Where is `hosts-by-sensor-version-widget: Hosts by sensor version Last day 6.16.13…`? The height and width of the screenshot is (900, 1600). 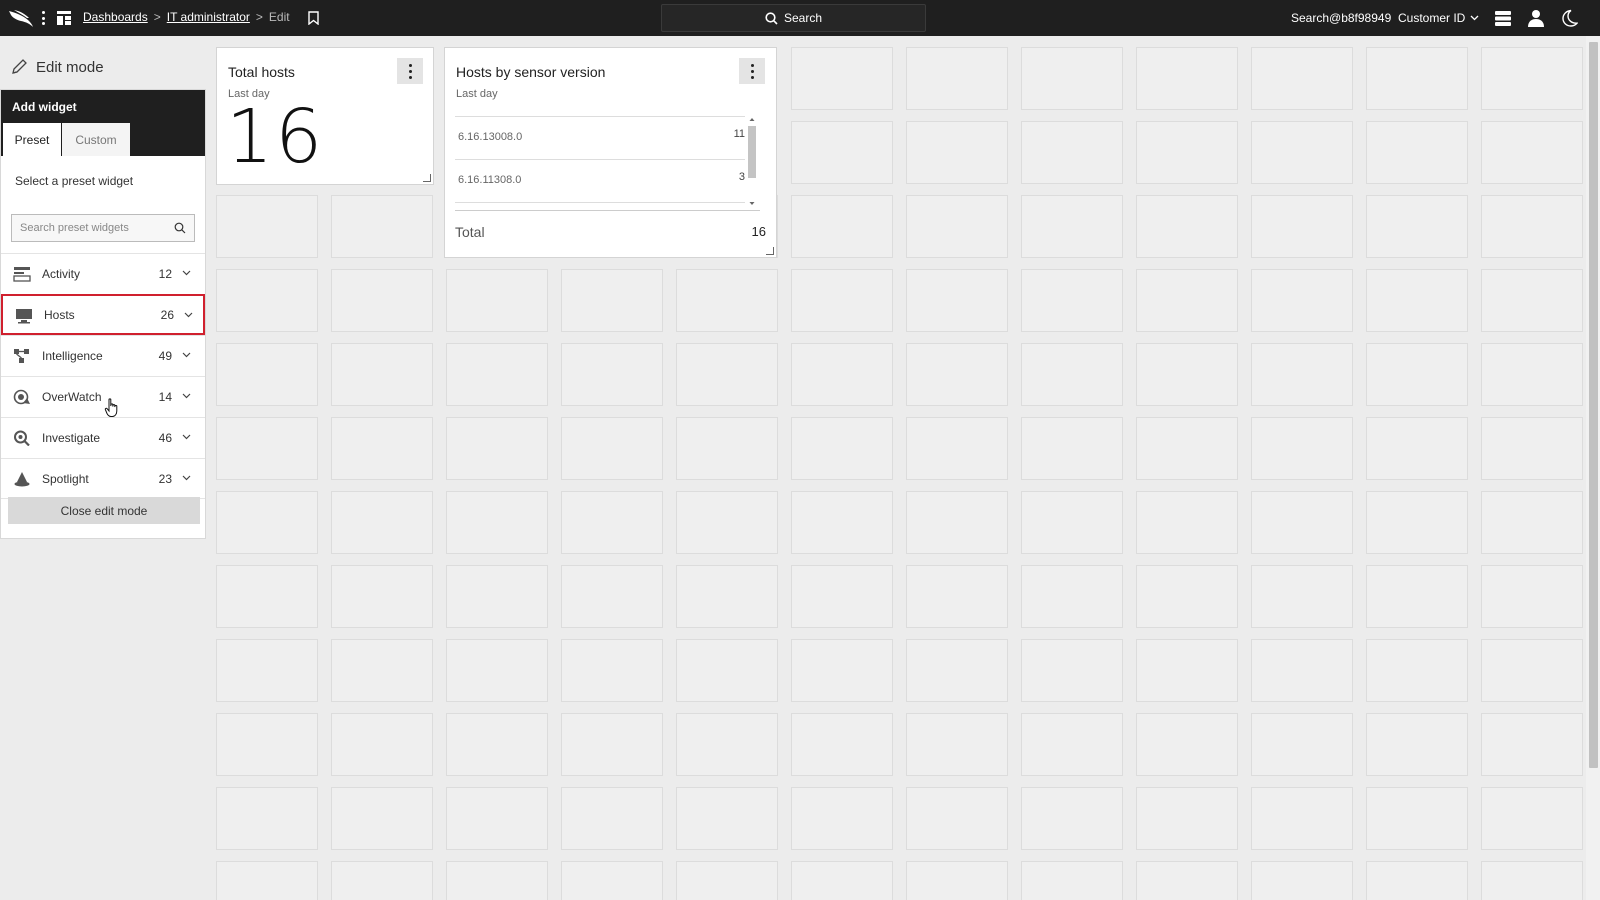 hosts-by-sensor-version-widget: Hosts by sensor version Last day 6.16.13… is located at coordinates (610, 152).